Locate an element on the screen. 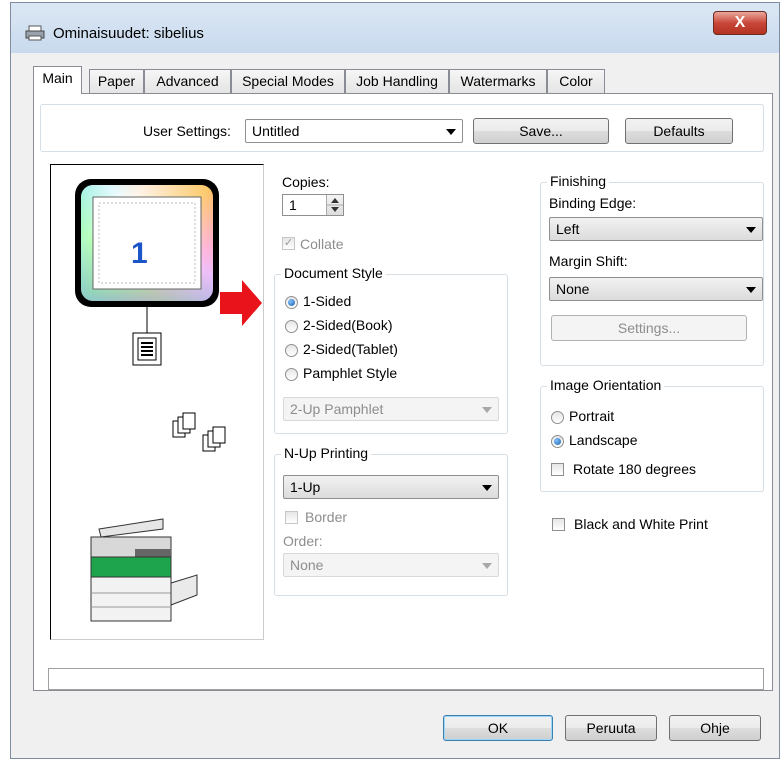 Image resolution: width=780 pixels, height=759 pixels. help-button: Ohje is located at coordinates (715, 728).